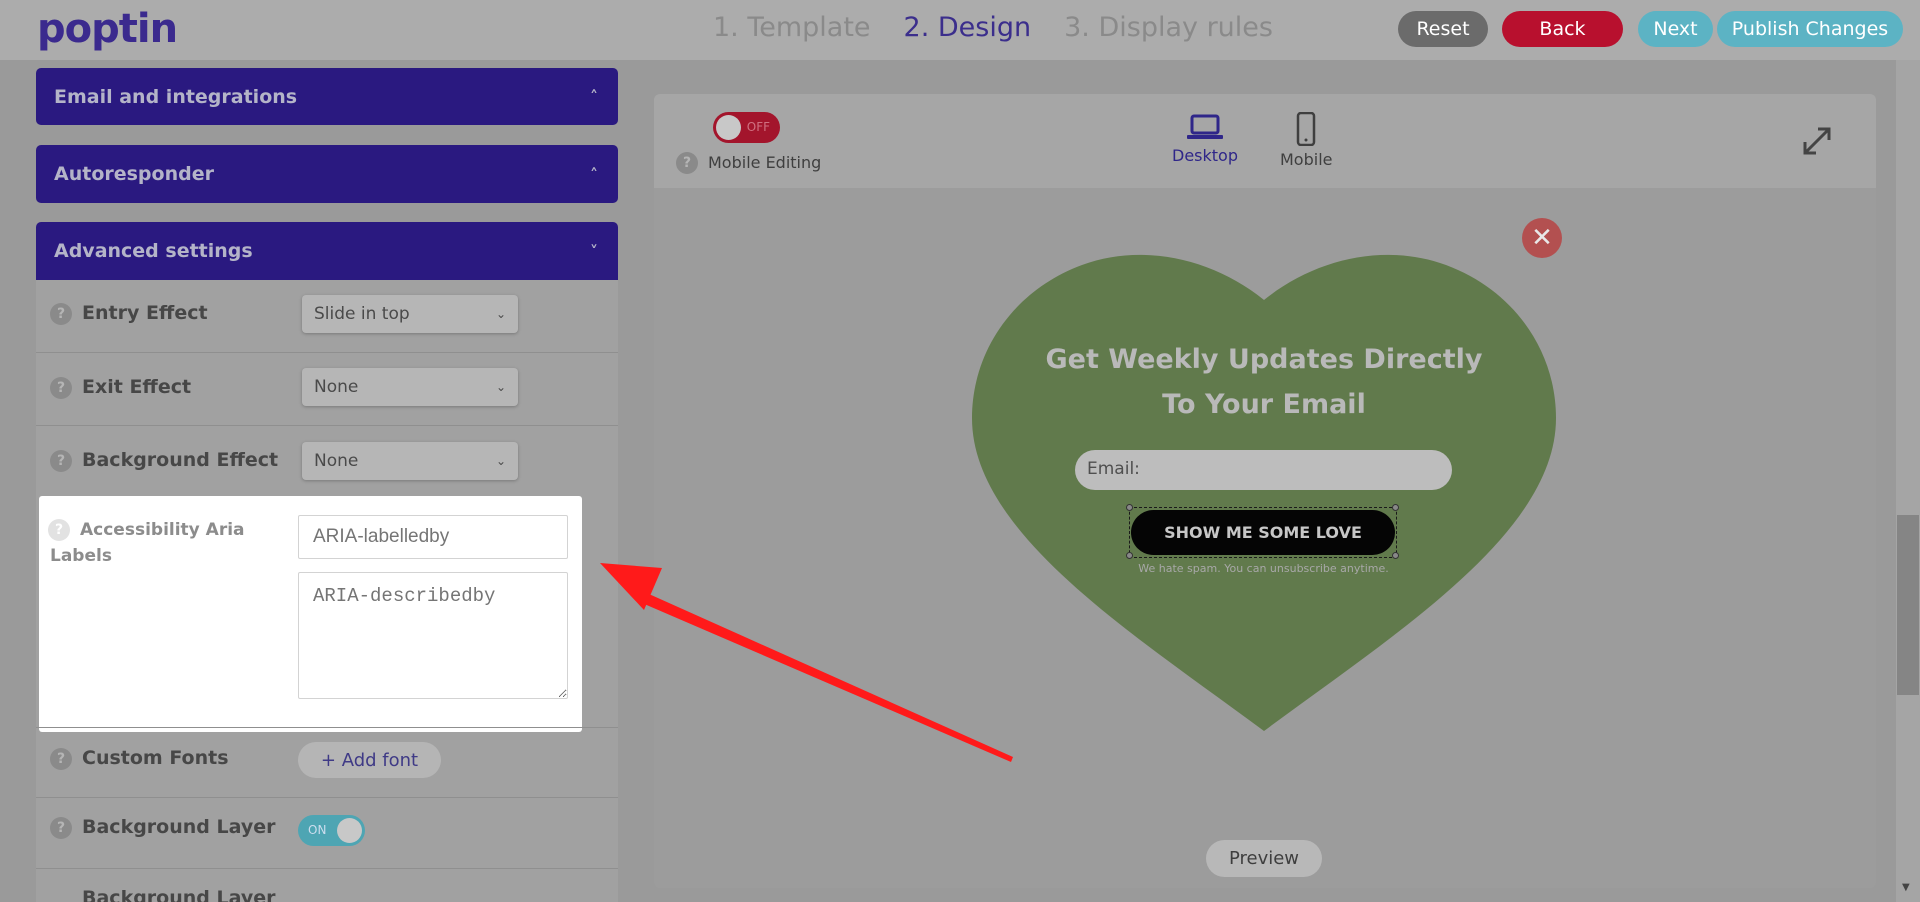 This screenshot has width=1920, height=902. I want to click on background-layer-toggle: ON, so click(331, 830).